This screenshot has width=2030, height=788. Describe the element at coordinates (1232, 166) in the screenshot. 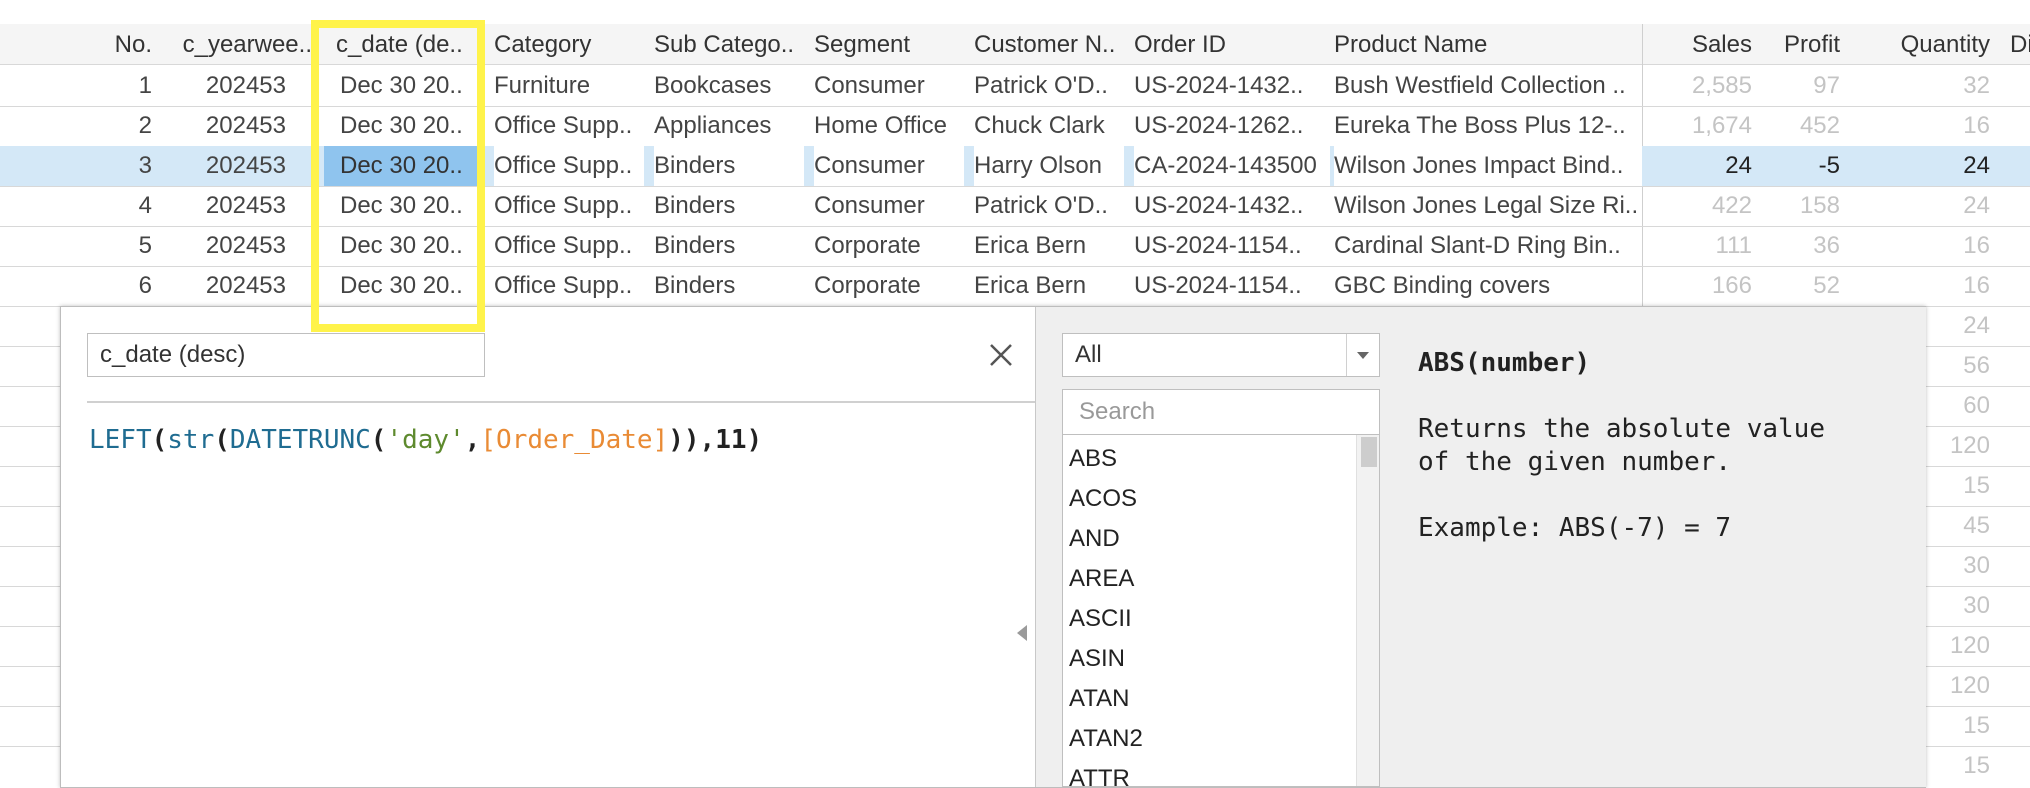

I see `cell-order-id: CA-2024-143500` at that location.